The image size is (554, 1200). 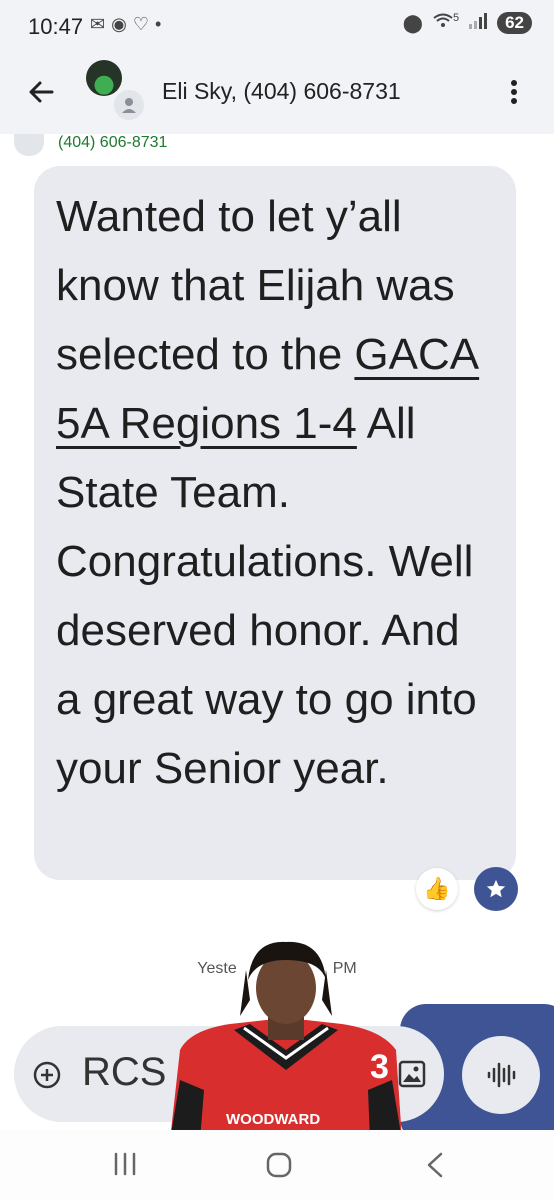 What do you see at coordinates (273, 1119) in the screenshot?
I see `svg-text: WOODWARD` at bounding box center [273, 1119].